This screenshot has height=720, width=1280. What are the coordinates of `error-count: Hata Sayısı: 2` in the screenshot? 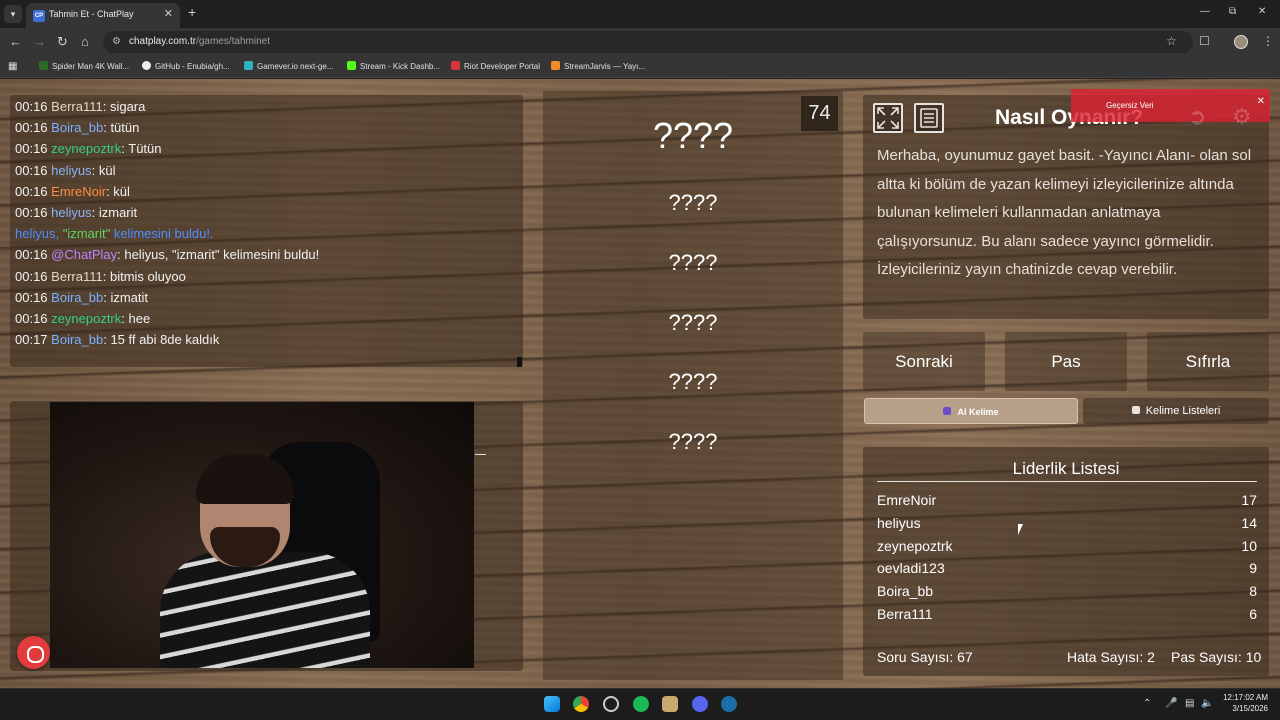 It's located at (1111, 657).